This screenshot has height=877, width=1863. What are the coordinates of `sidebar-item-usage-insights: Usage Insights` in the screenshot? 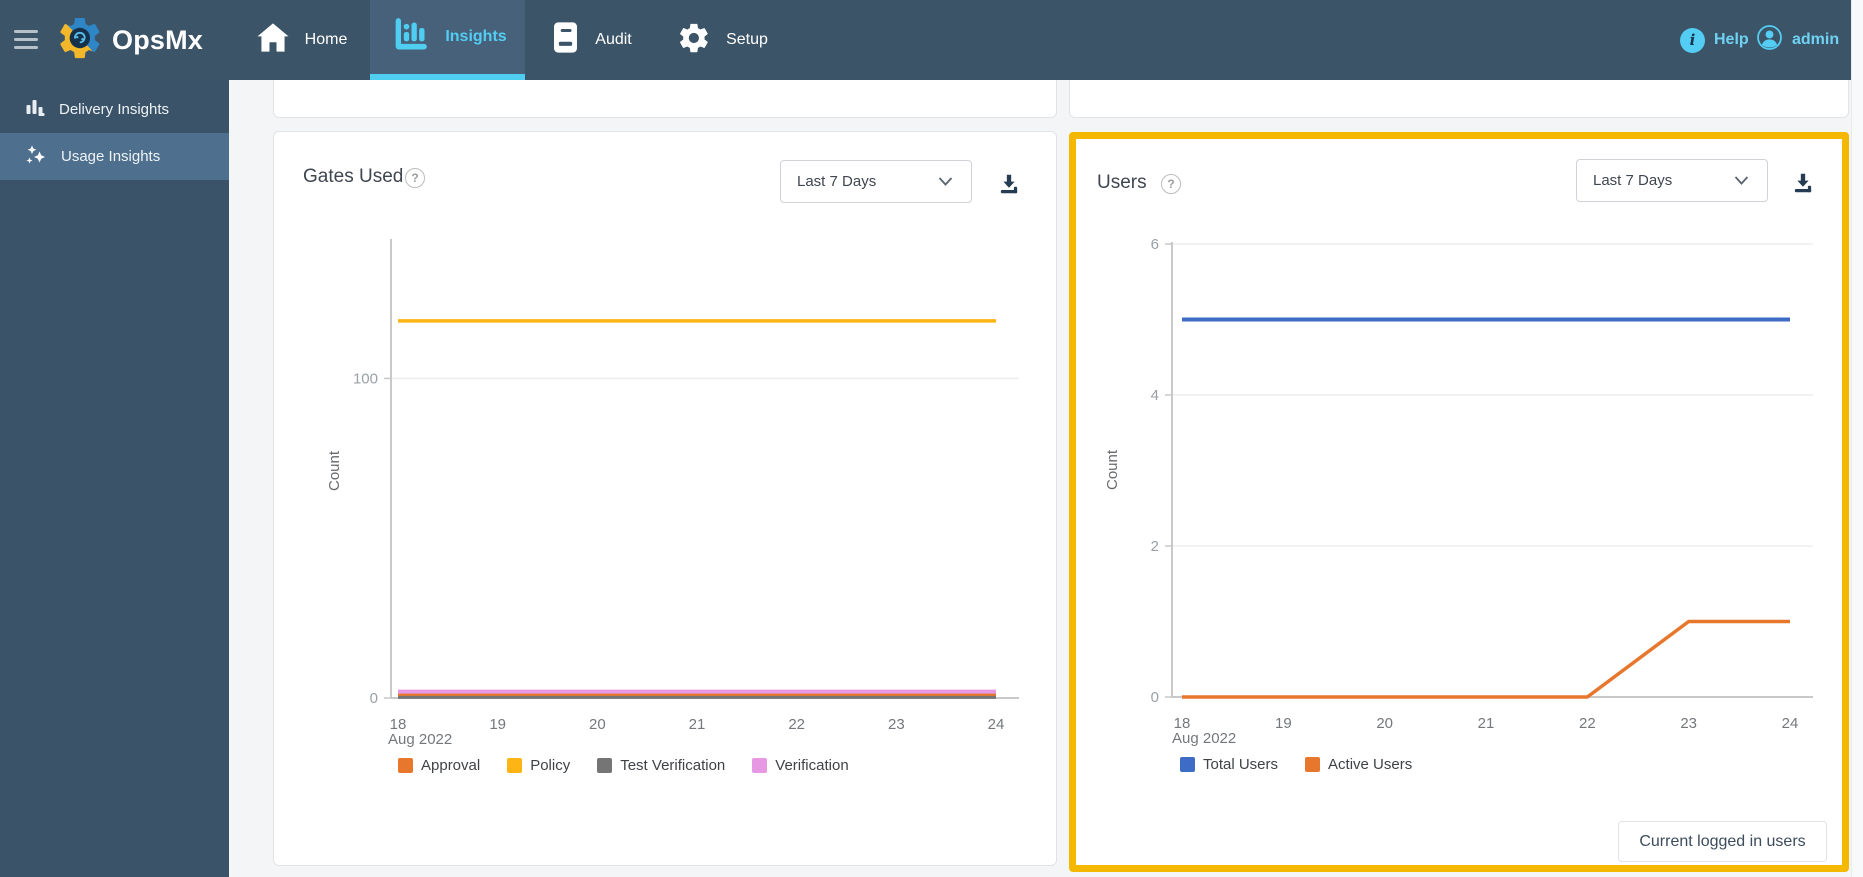 It's located at (114, 156).